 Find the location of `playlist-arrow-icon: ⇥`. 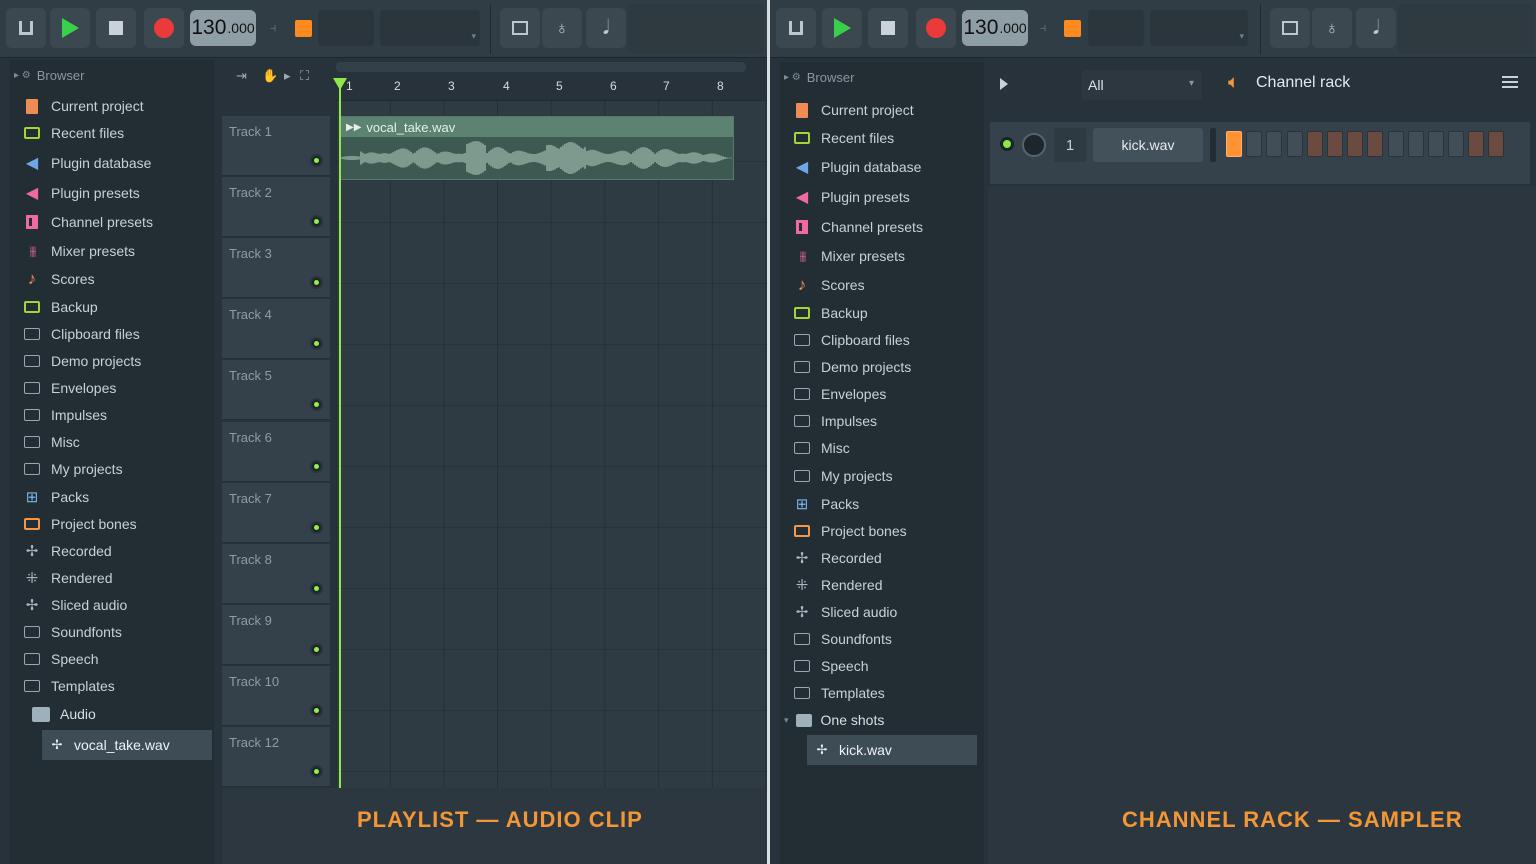

playlist-arrow-icon: ⇥ is located at coordinates (241, 76).